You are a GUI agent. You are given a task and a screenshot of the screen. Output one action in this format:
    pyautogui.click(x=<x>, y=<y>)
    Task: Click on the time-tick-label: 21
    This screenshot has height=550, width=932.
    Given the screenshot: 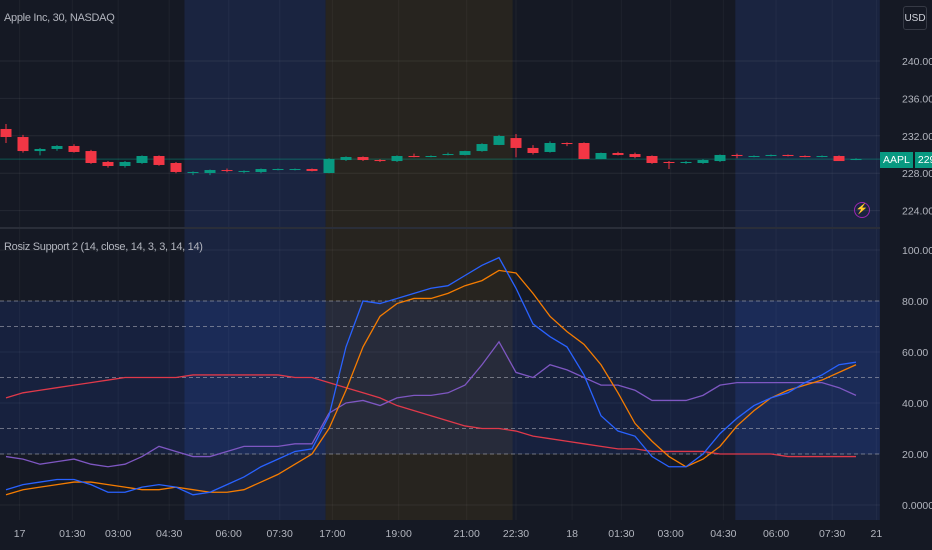 What is the action you would take?
    pyautogui.click(x=877, y=534)
    